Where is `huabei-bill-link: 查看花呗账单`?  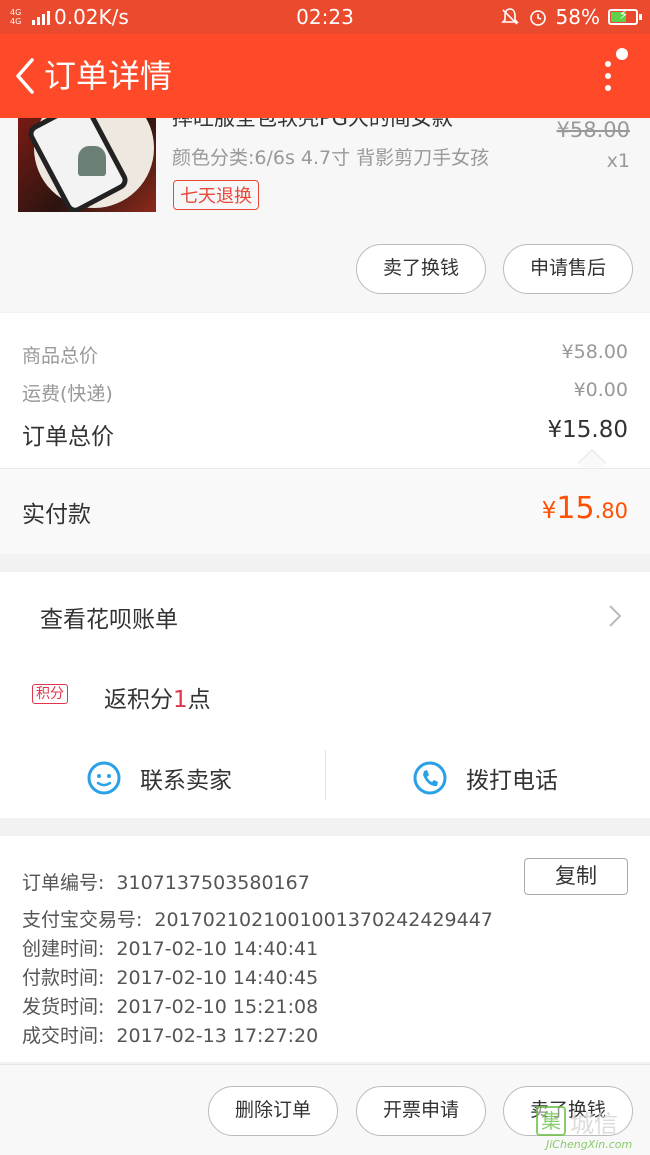
huabei-bill-link: 查看花呗账单 is located at coordinates (109, 617).